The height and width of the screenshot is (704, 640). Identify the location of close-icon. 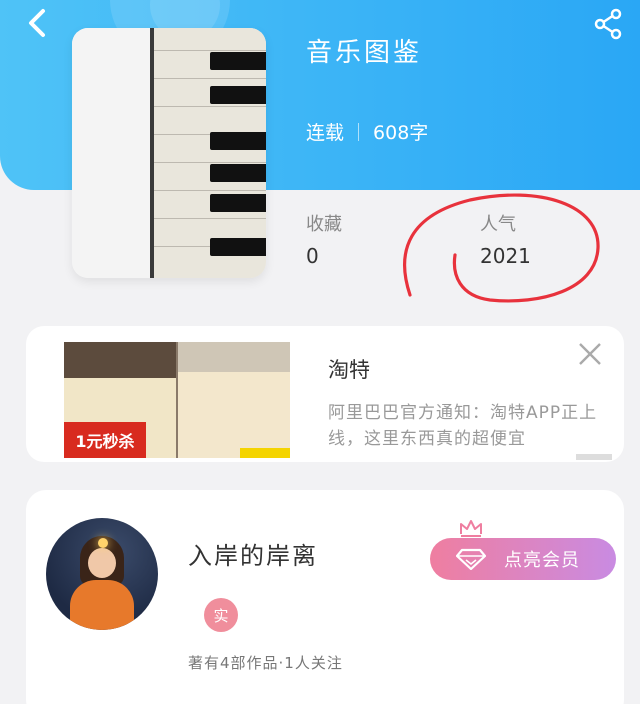
(590, 354).